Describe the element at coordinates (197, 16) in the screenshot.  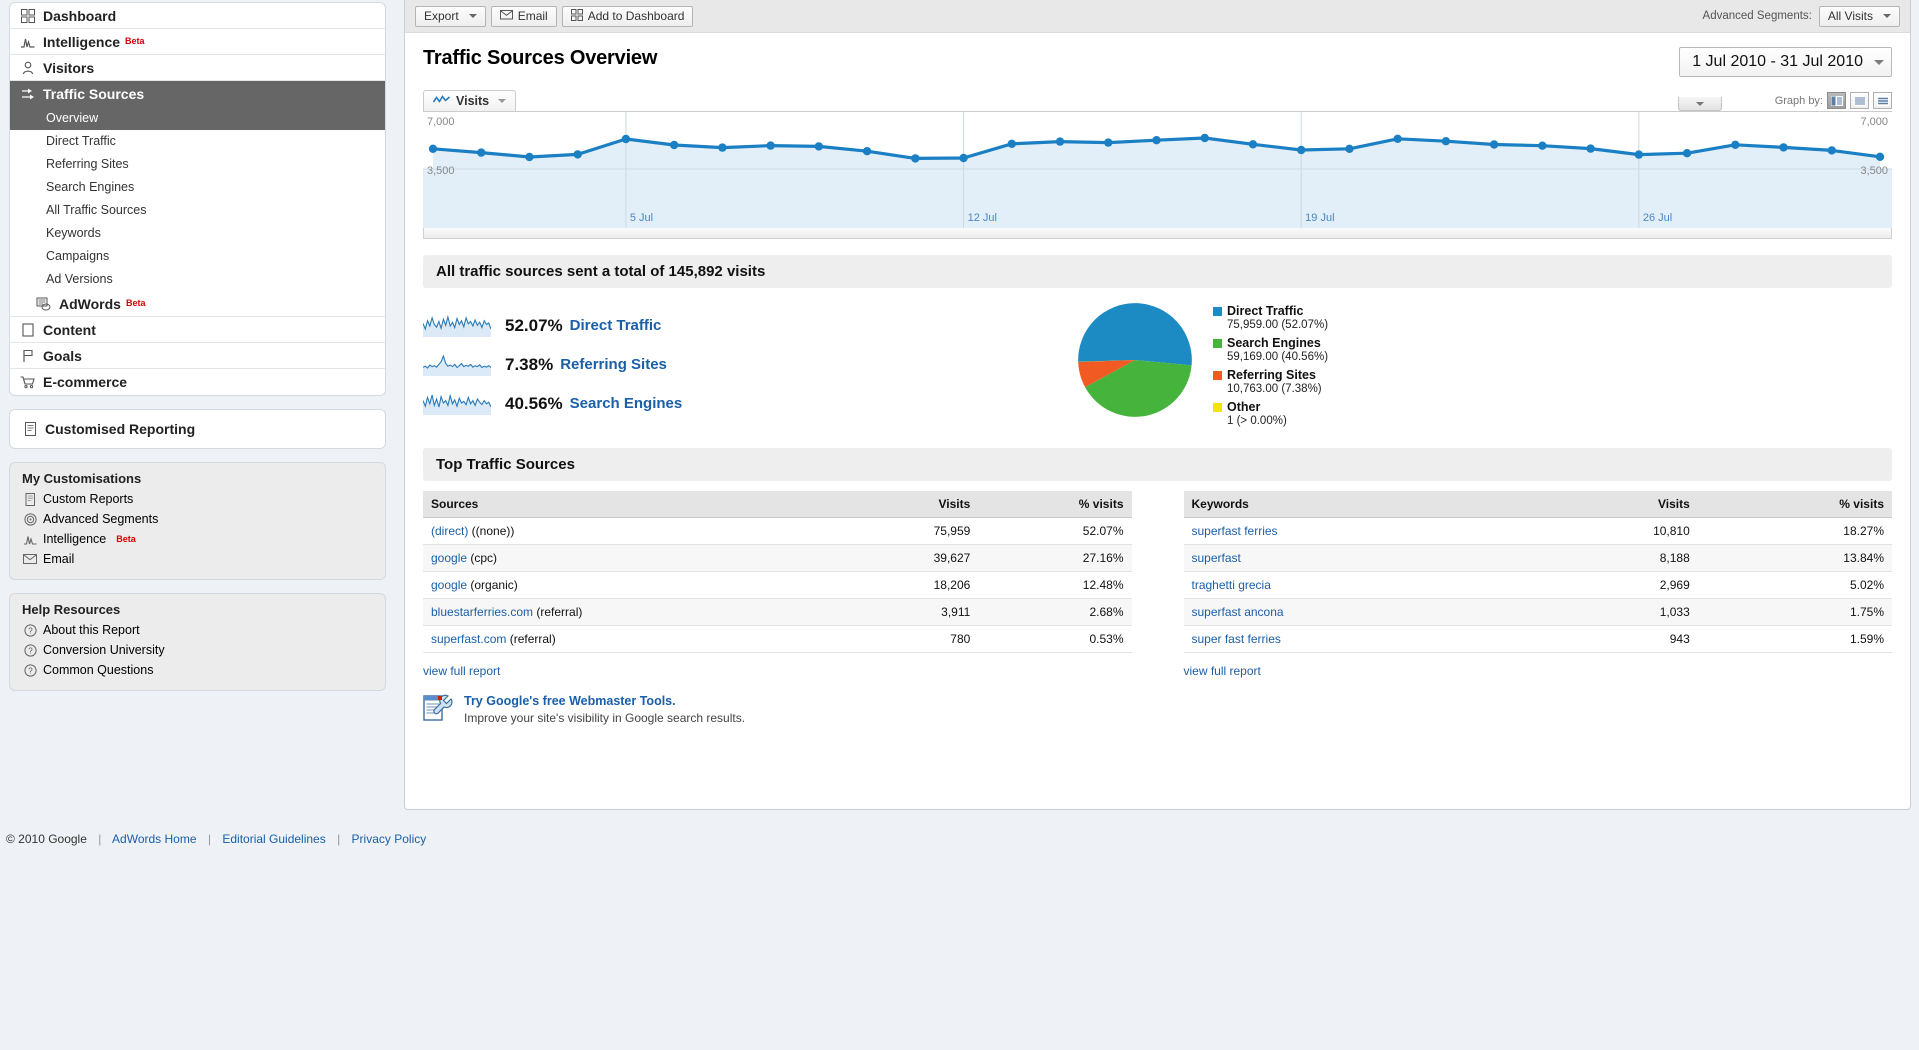
I see `sidebar-item-dashboard: Dashboard` at that location.